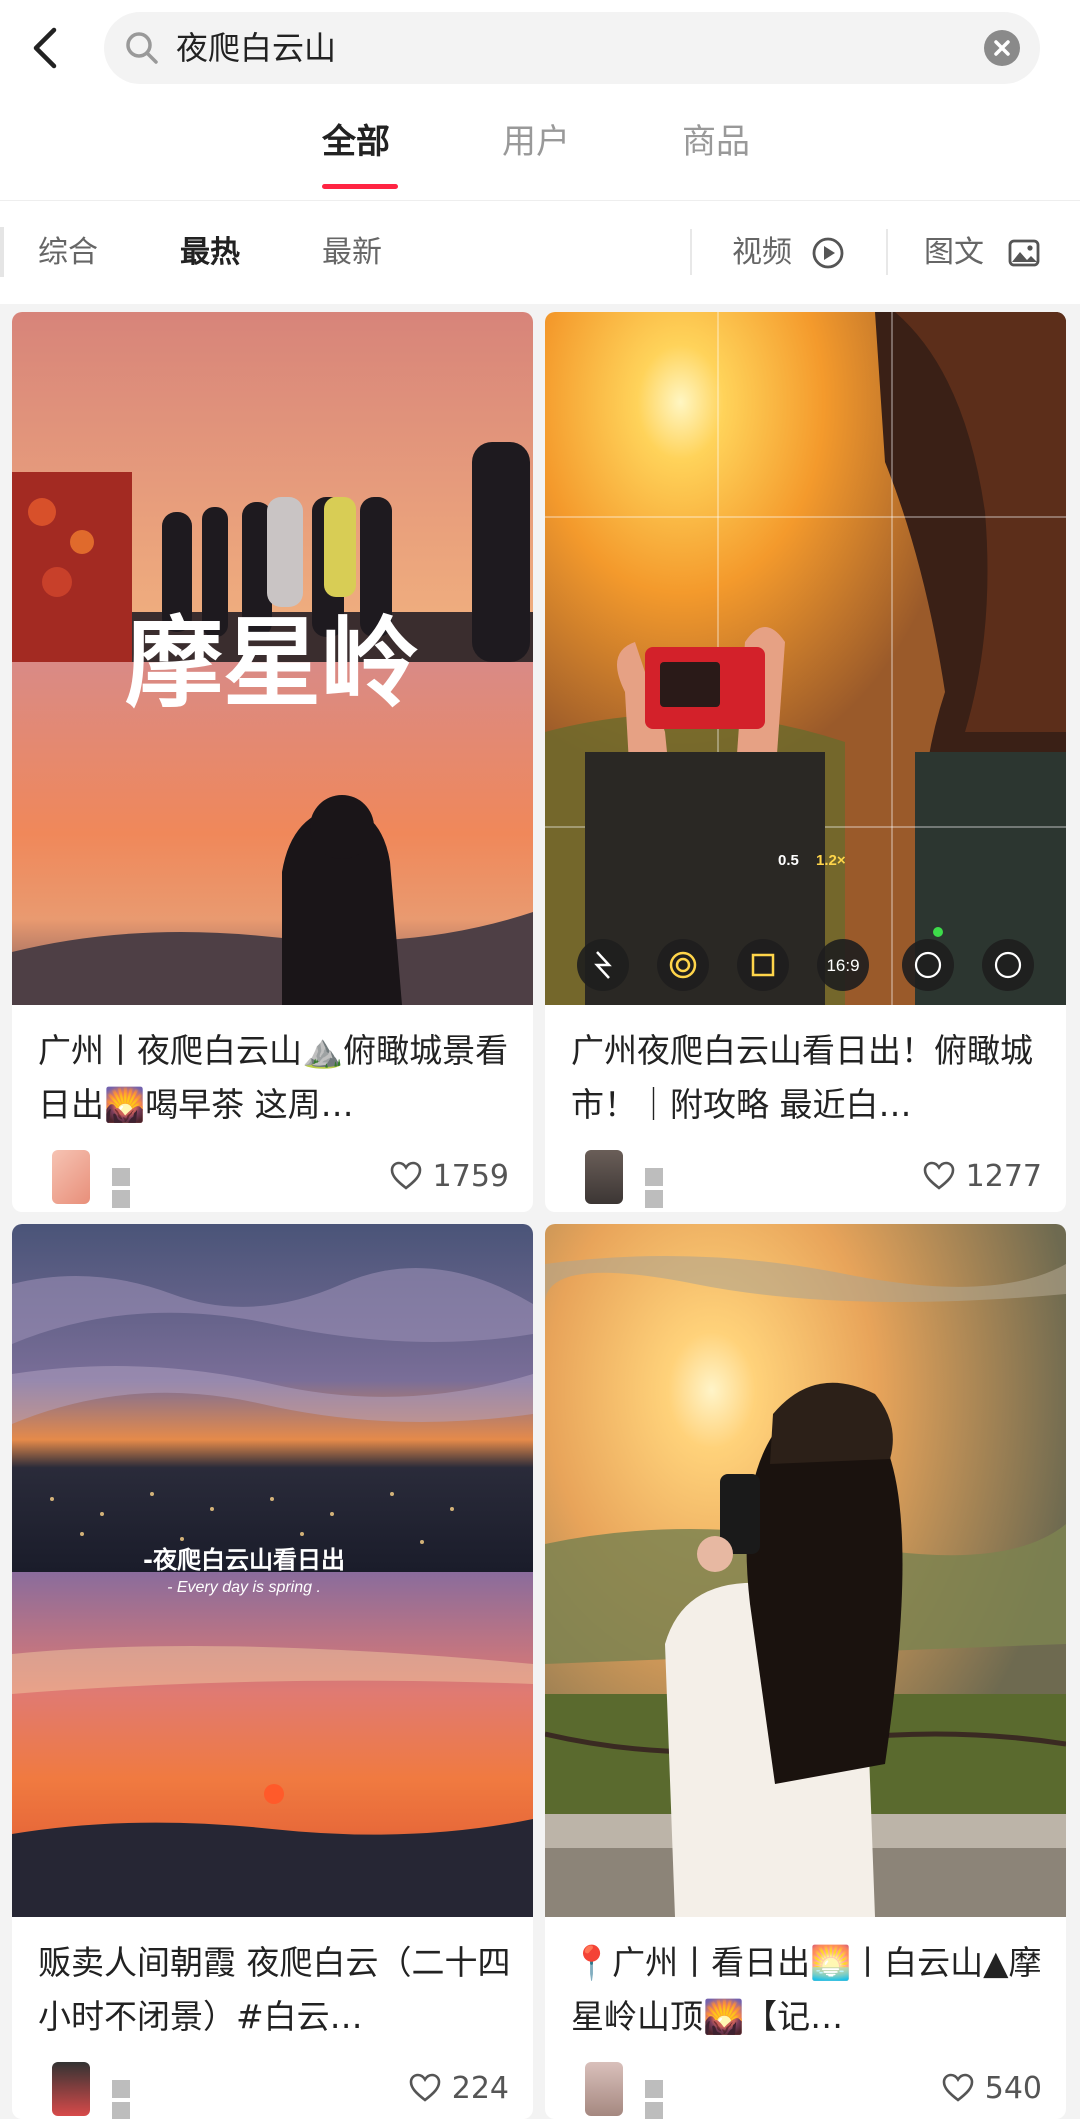 The image size is (1080, 2119). I want to click on filter-image-text: 图文, so click(954, 253).